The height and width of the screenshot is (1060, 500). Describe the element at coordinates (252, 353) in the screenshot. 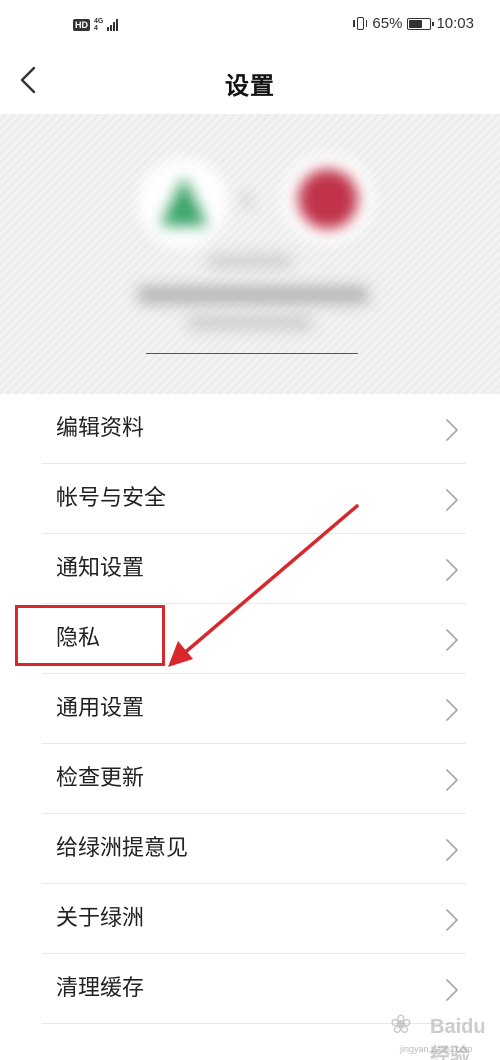

I see `banner-divider` at that location.